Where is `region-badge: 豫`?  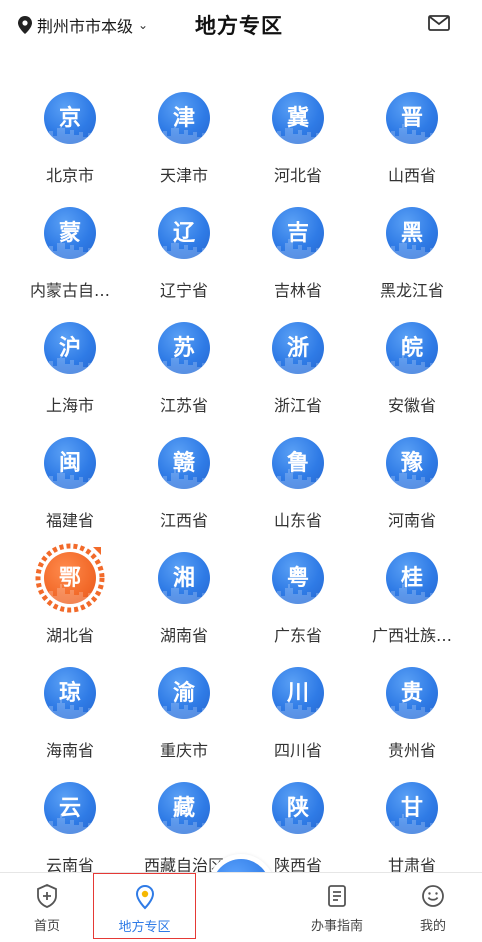
region-badge: 豫 is located at coordinates (412, 463).